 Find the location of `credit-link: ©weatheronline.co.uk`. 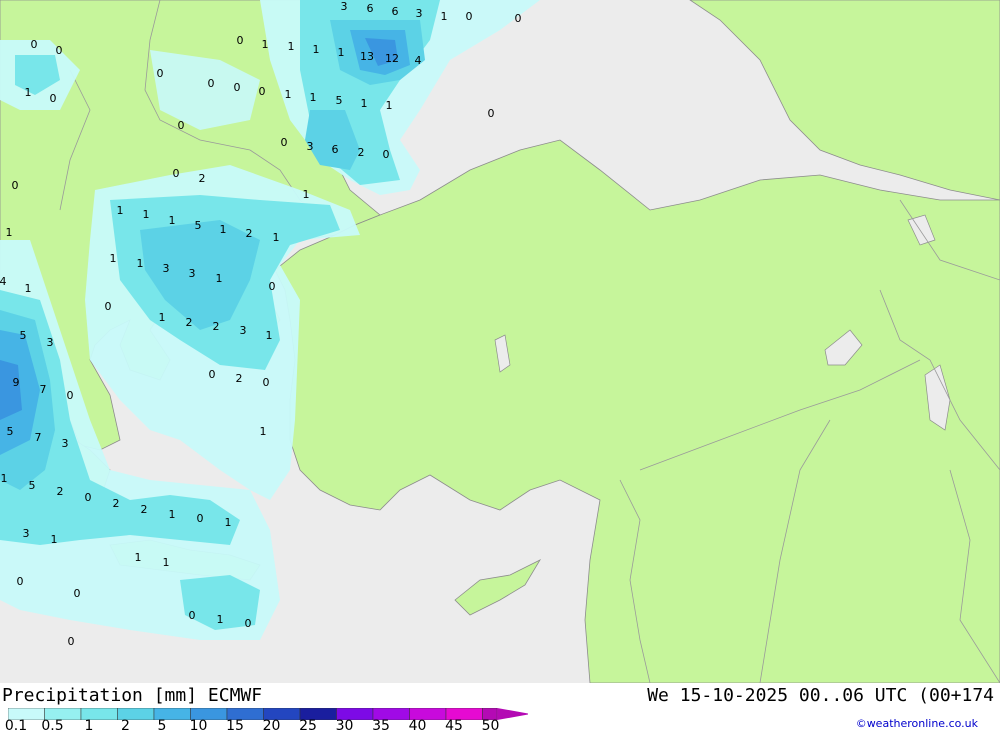

credit-link: ©weatheronline.co.uk is located at coordinates (917, 723).